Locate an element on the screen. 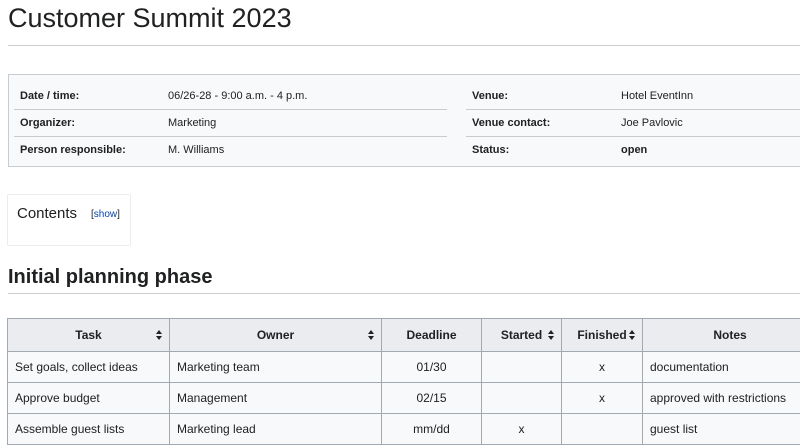 The image size is (800, 445). status-value: open is located at coordinates (634, 150).